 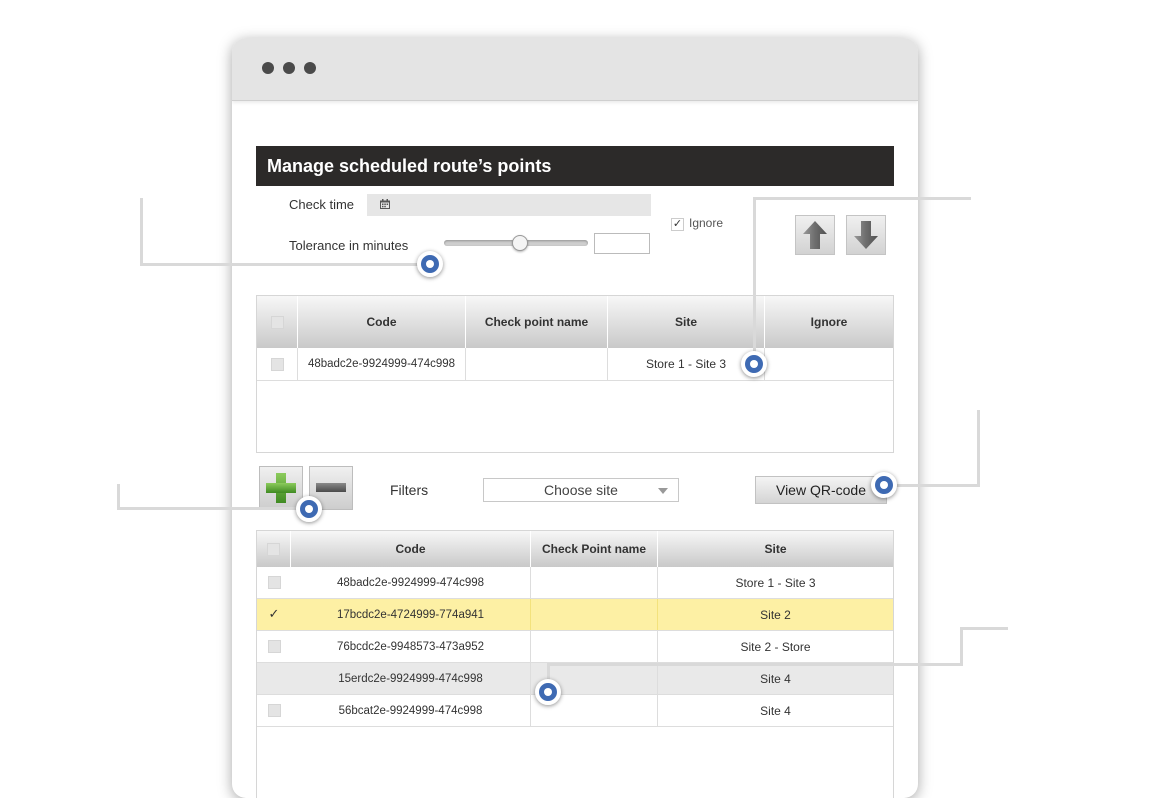 What do you see at coordinates (409, 490) in the screenshot?
I see `filters-label: Filters` at bounding box center [409, 490].